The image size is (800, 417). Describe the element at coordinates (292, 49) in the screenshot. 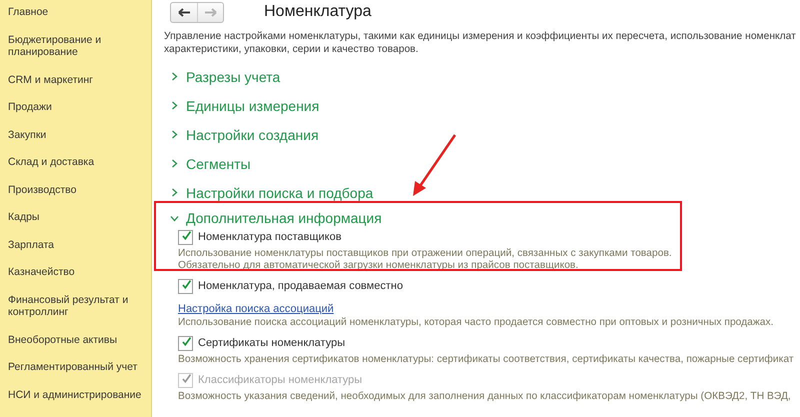

I see `page-description: характеристики, упаковки, серии и качество товаров.` at that location.